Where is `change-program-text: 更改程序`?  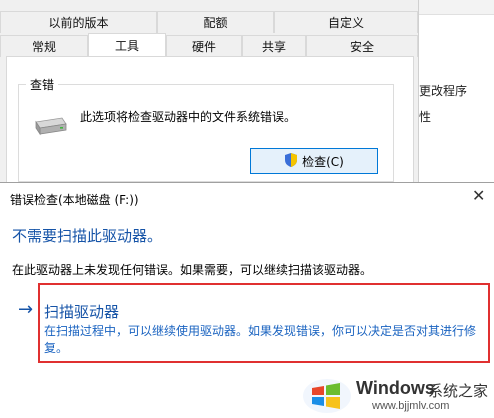
change-program-text: 更改程序 is located at coordinates (443, 91).